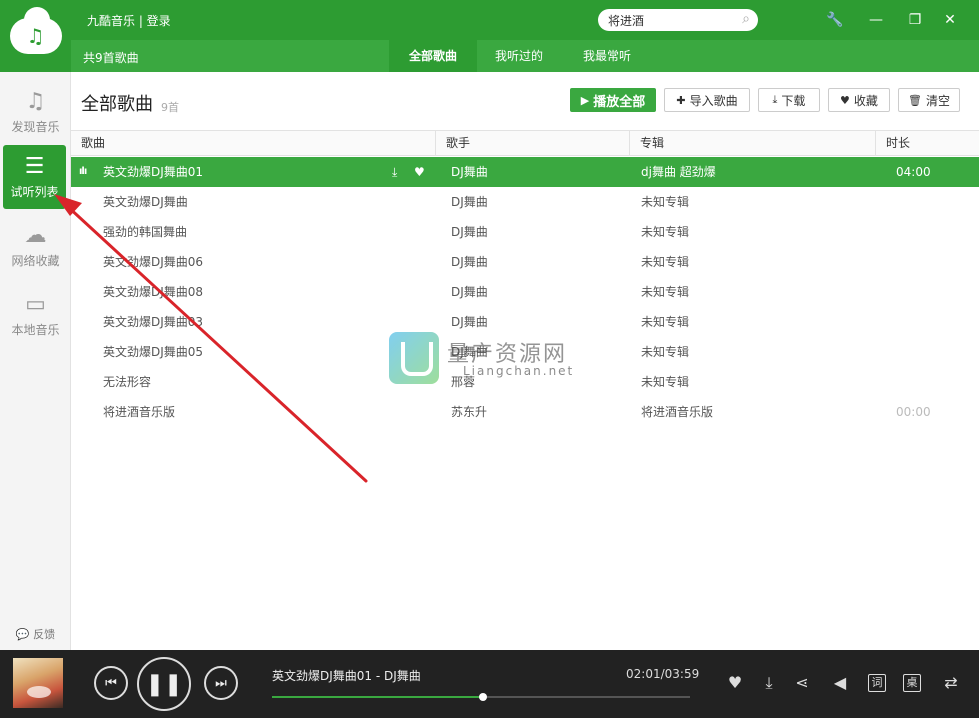 This screenshot has width=979, height=718. I want to click on column-header-song: 歌曲, so click(253, 143).